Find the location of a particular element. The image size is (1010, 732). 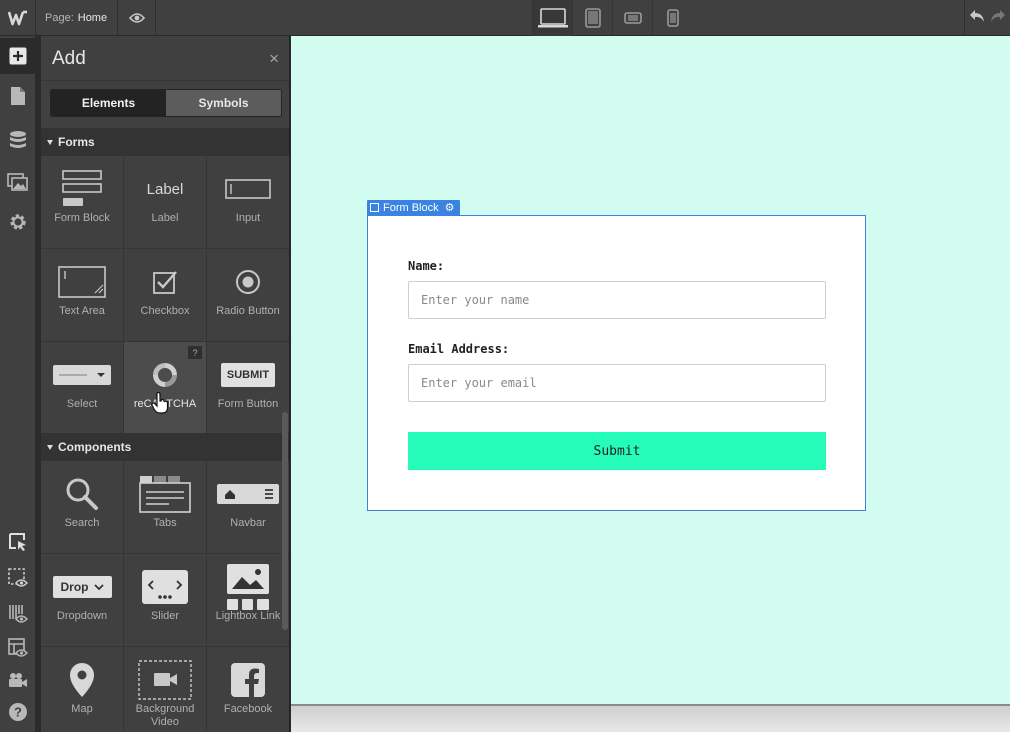

element-label: Map is located at coordinates (82, 709).